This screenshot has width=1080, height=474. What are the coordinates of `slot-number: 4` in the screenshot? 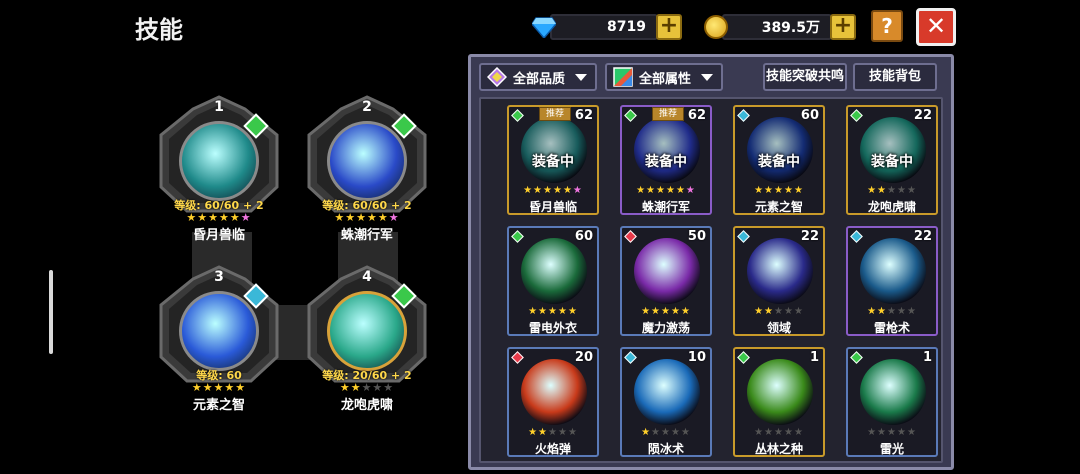 It's located at (367, 277).